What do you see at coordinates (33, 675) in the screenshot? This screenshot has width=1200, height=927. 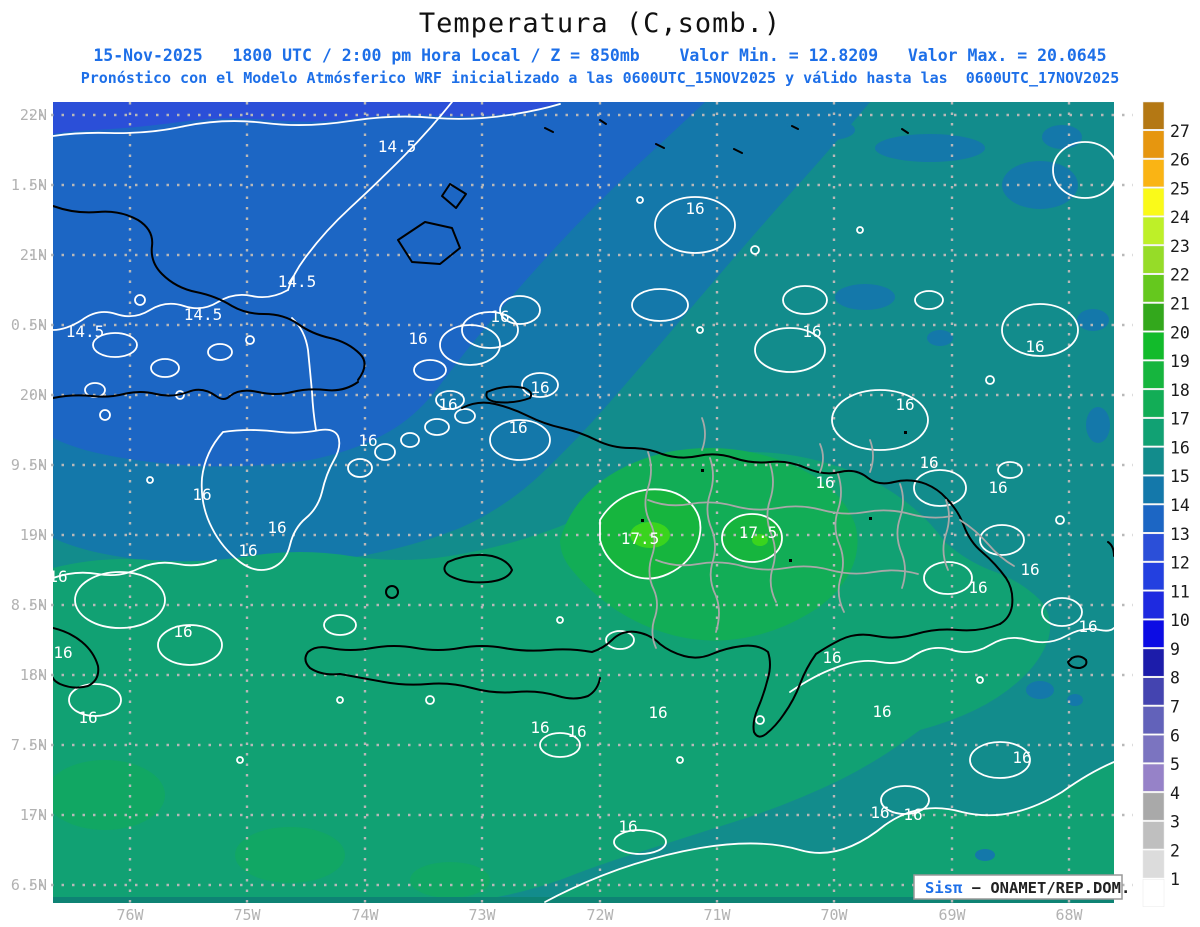 I see `lat-tick-label: 18N` at bounding box center [33, 675].